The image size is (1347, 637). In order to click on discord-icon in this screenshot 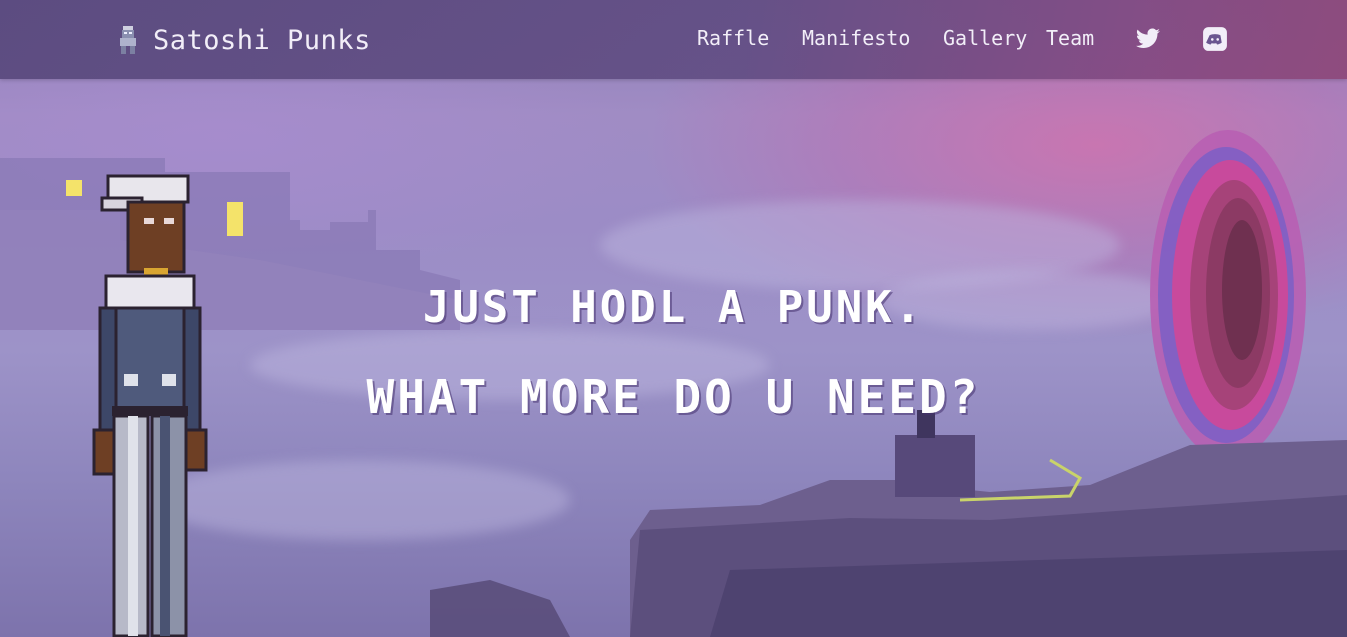, I will do `click(1215, 39)`.